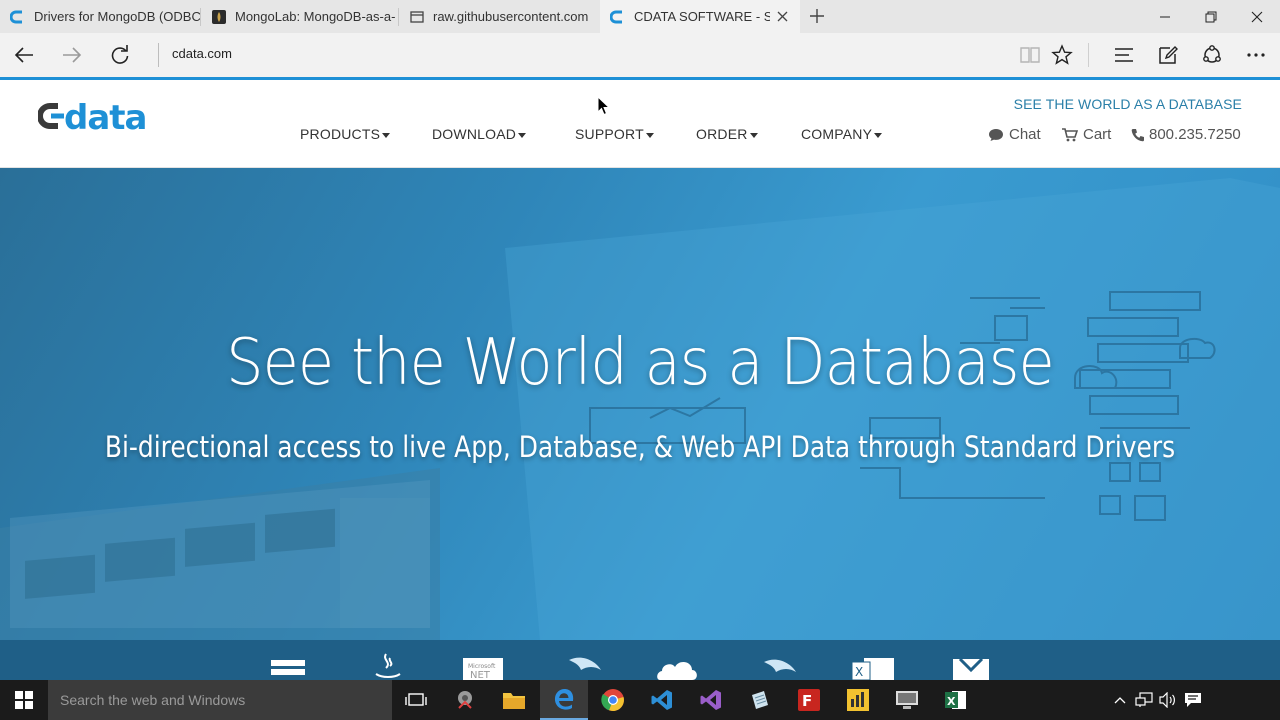 This screenshot has width=1280, height=720. Describe the element at coordinates (1127, 104) in the screenshot. I see `site-tagline: SEE THE WORLD AS A DATABASE` at that location.